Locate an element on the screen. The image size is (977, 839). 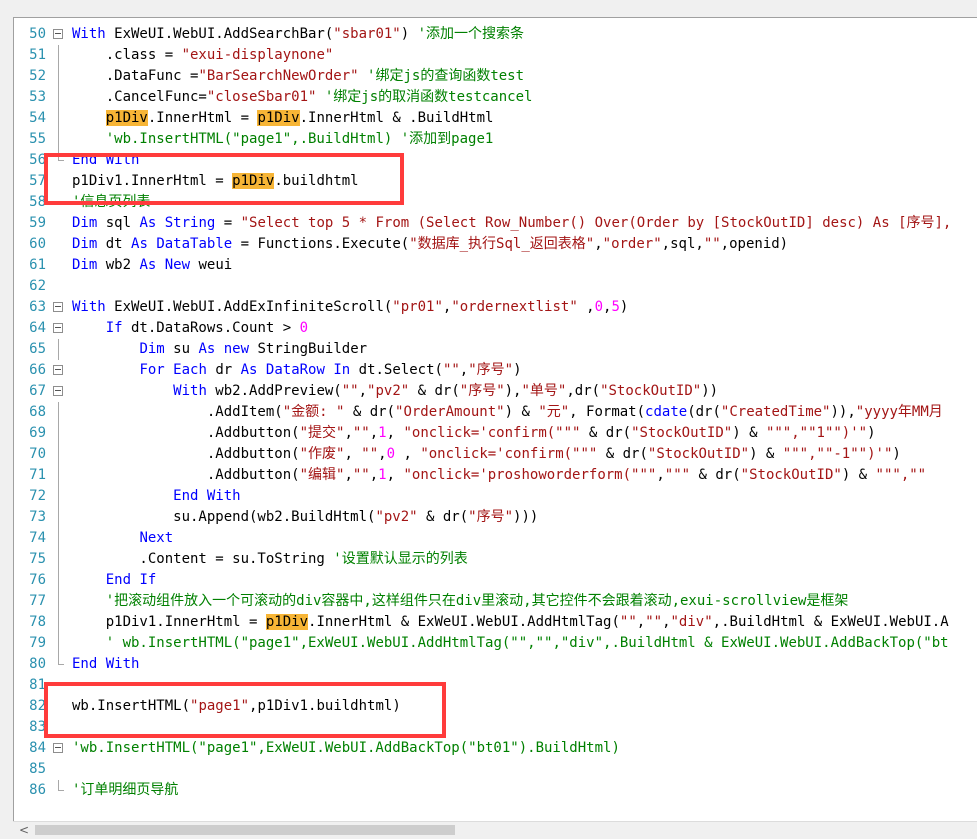
code-line: 61 Dim wb2 As New weui is located at coordinates (495, 265).